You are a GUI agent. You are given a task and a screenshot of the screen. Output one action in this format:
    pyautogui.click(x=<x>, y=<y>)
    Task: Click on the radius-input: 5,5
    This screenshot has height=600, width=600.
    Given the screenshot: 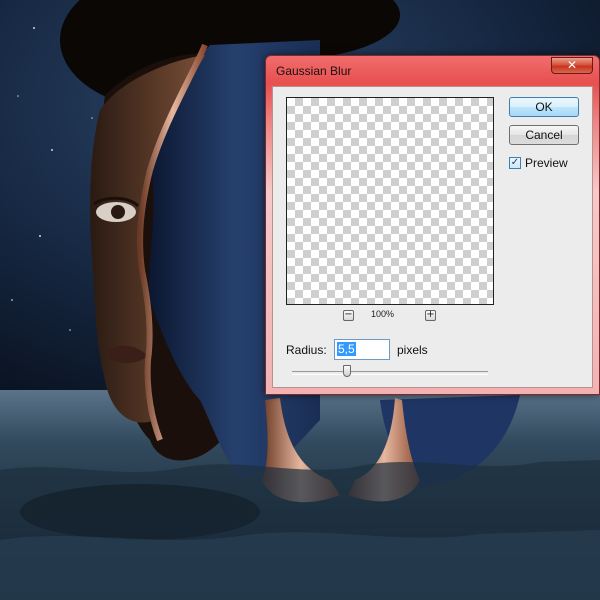 What is the action you would take?
    pyautogui.click(x=362, y=349)
    